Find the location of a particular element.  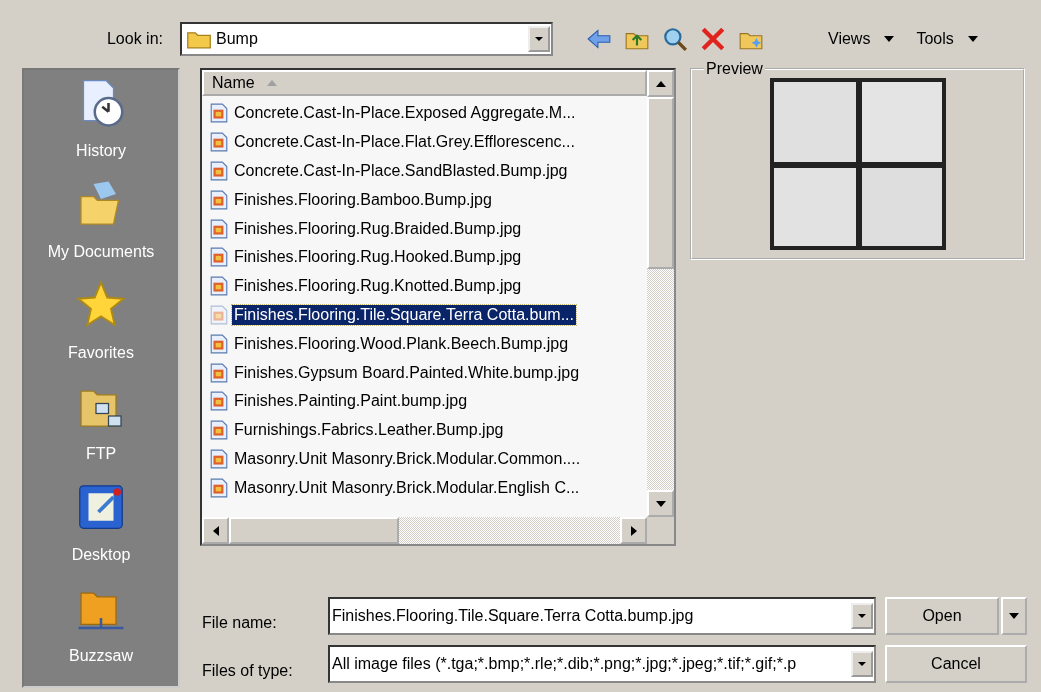

right-triangle-icon is located at coordinates (633, 530).